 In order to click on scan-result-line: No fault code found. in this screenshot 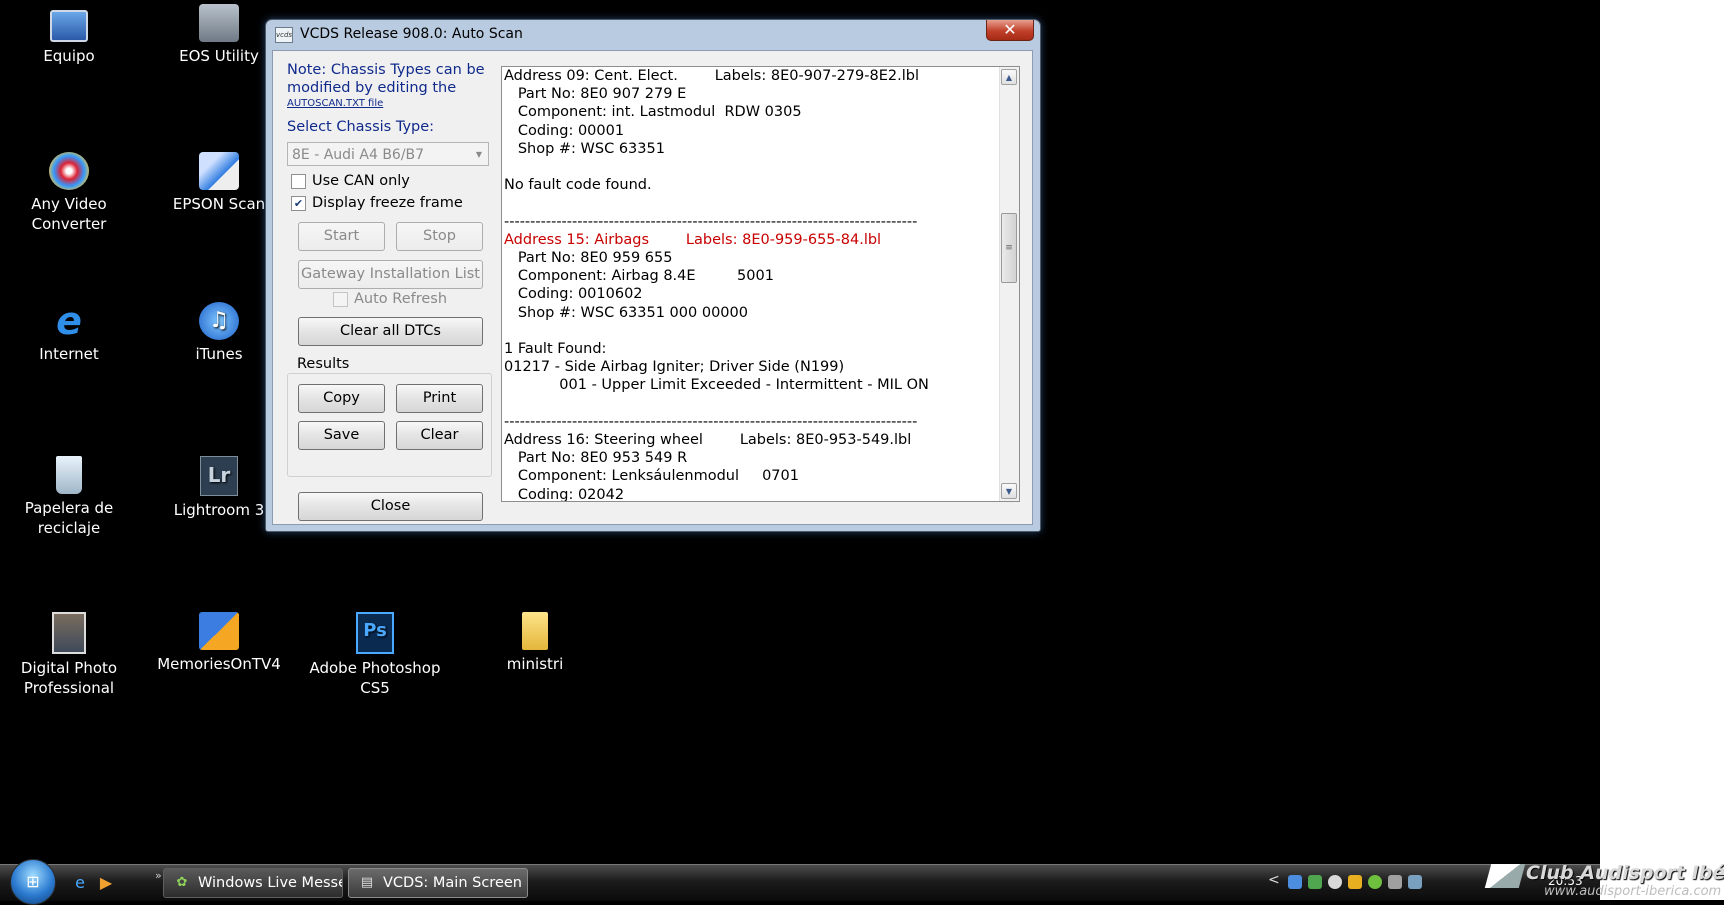, I will do `click(578, 185)`.